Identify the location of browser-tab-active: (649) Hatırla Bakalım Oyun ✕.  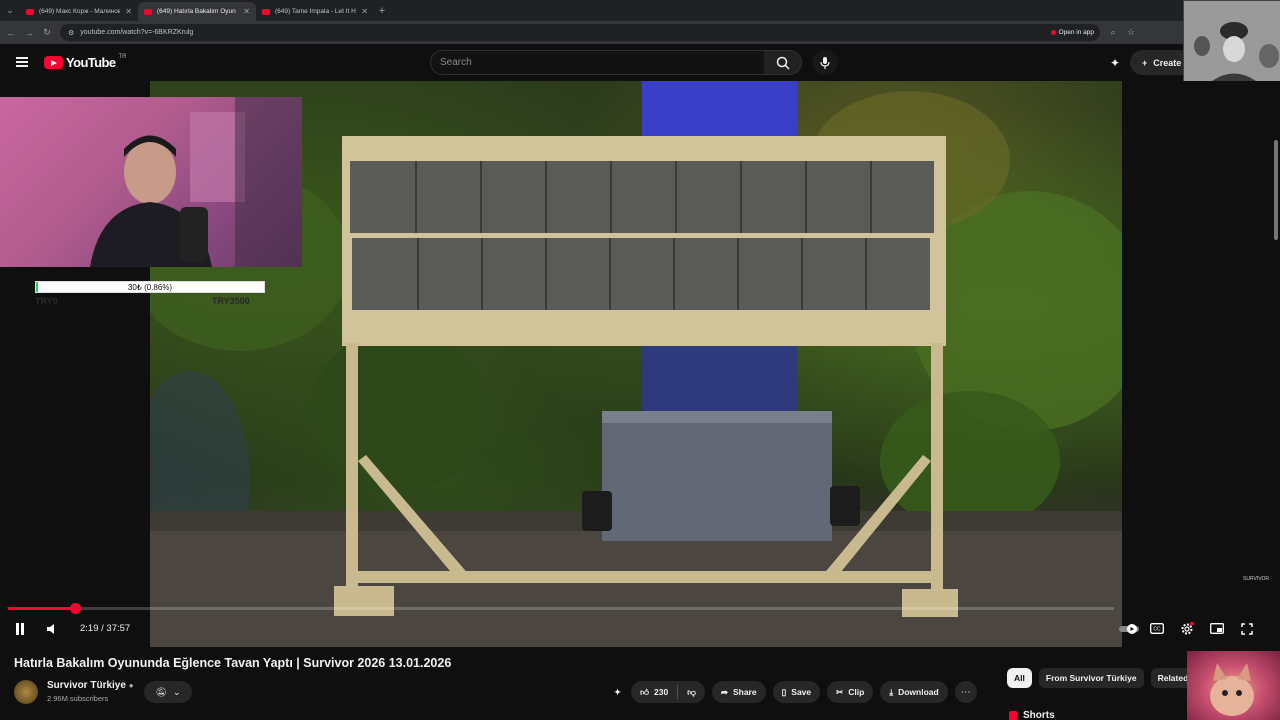
(197, 11).